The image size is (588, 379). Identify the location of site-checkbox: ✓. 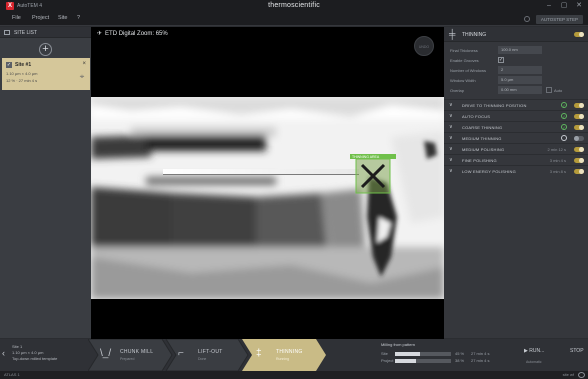
(9, 65).